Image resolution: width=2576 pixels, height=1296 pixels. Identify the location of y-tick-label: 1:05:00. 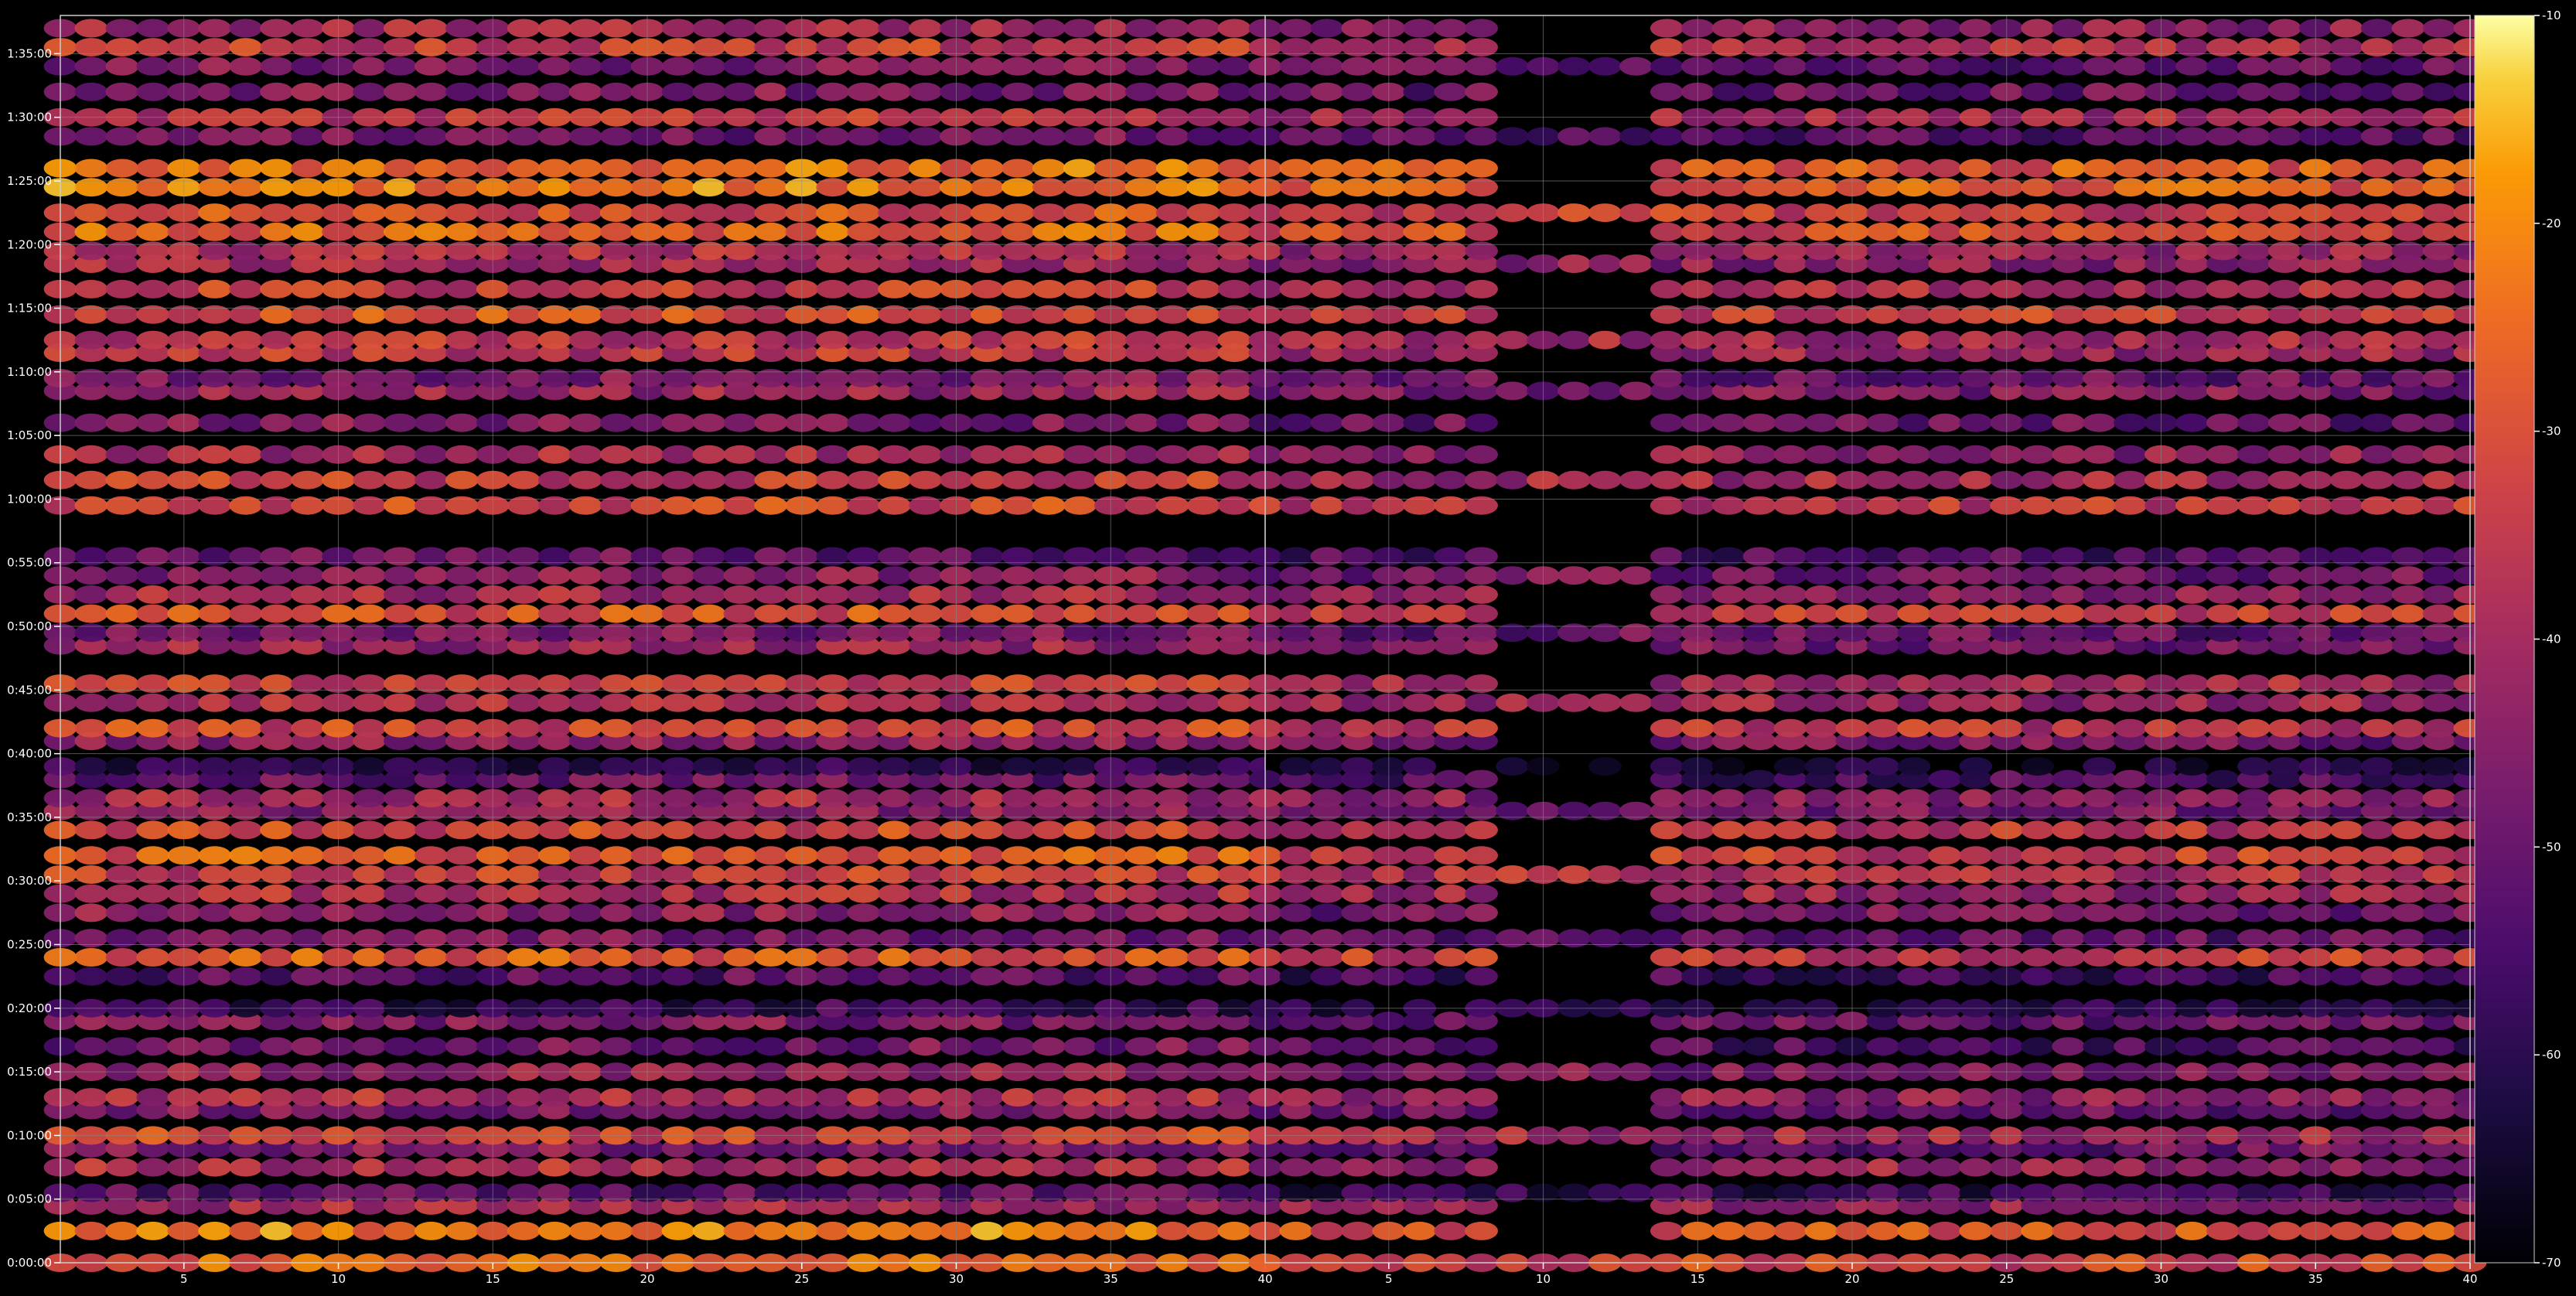
(30, 435).